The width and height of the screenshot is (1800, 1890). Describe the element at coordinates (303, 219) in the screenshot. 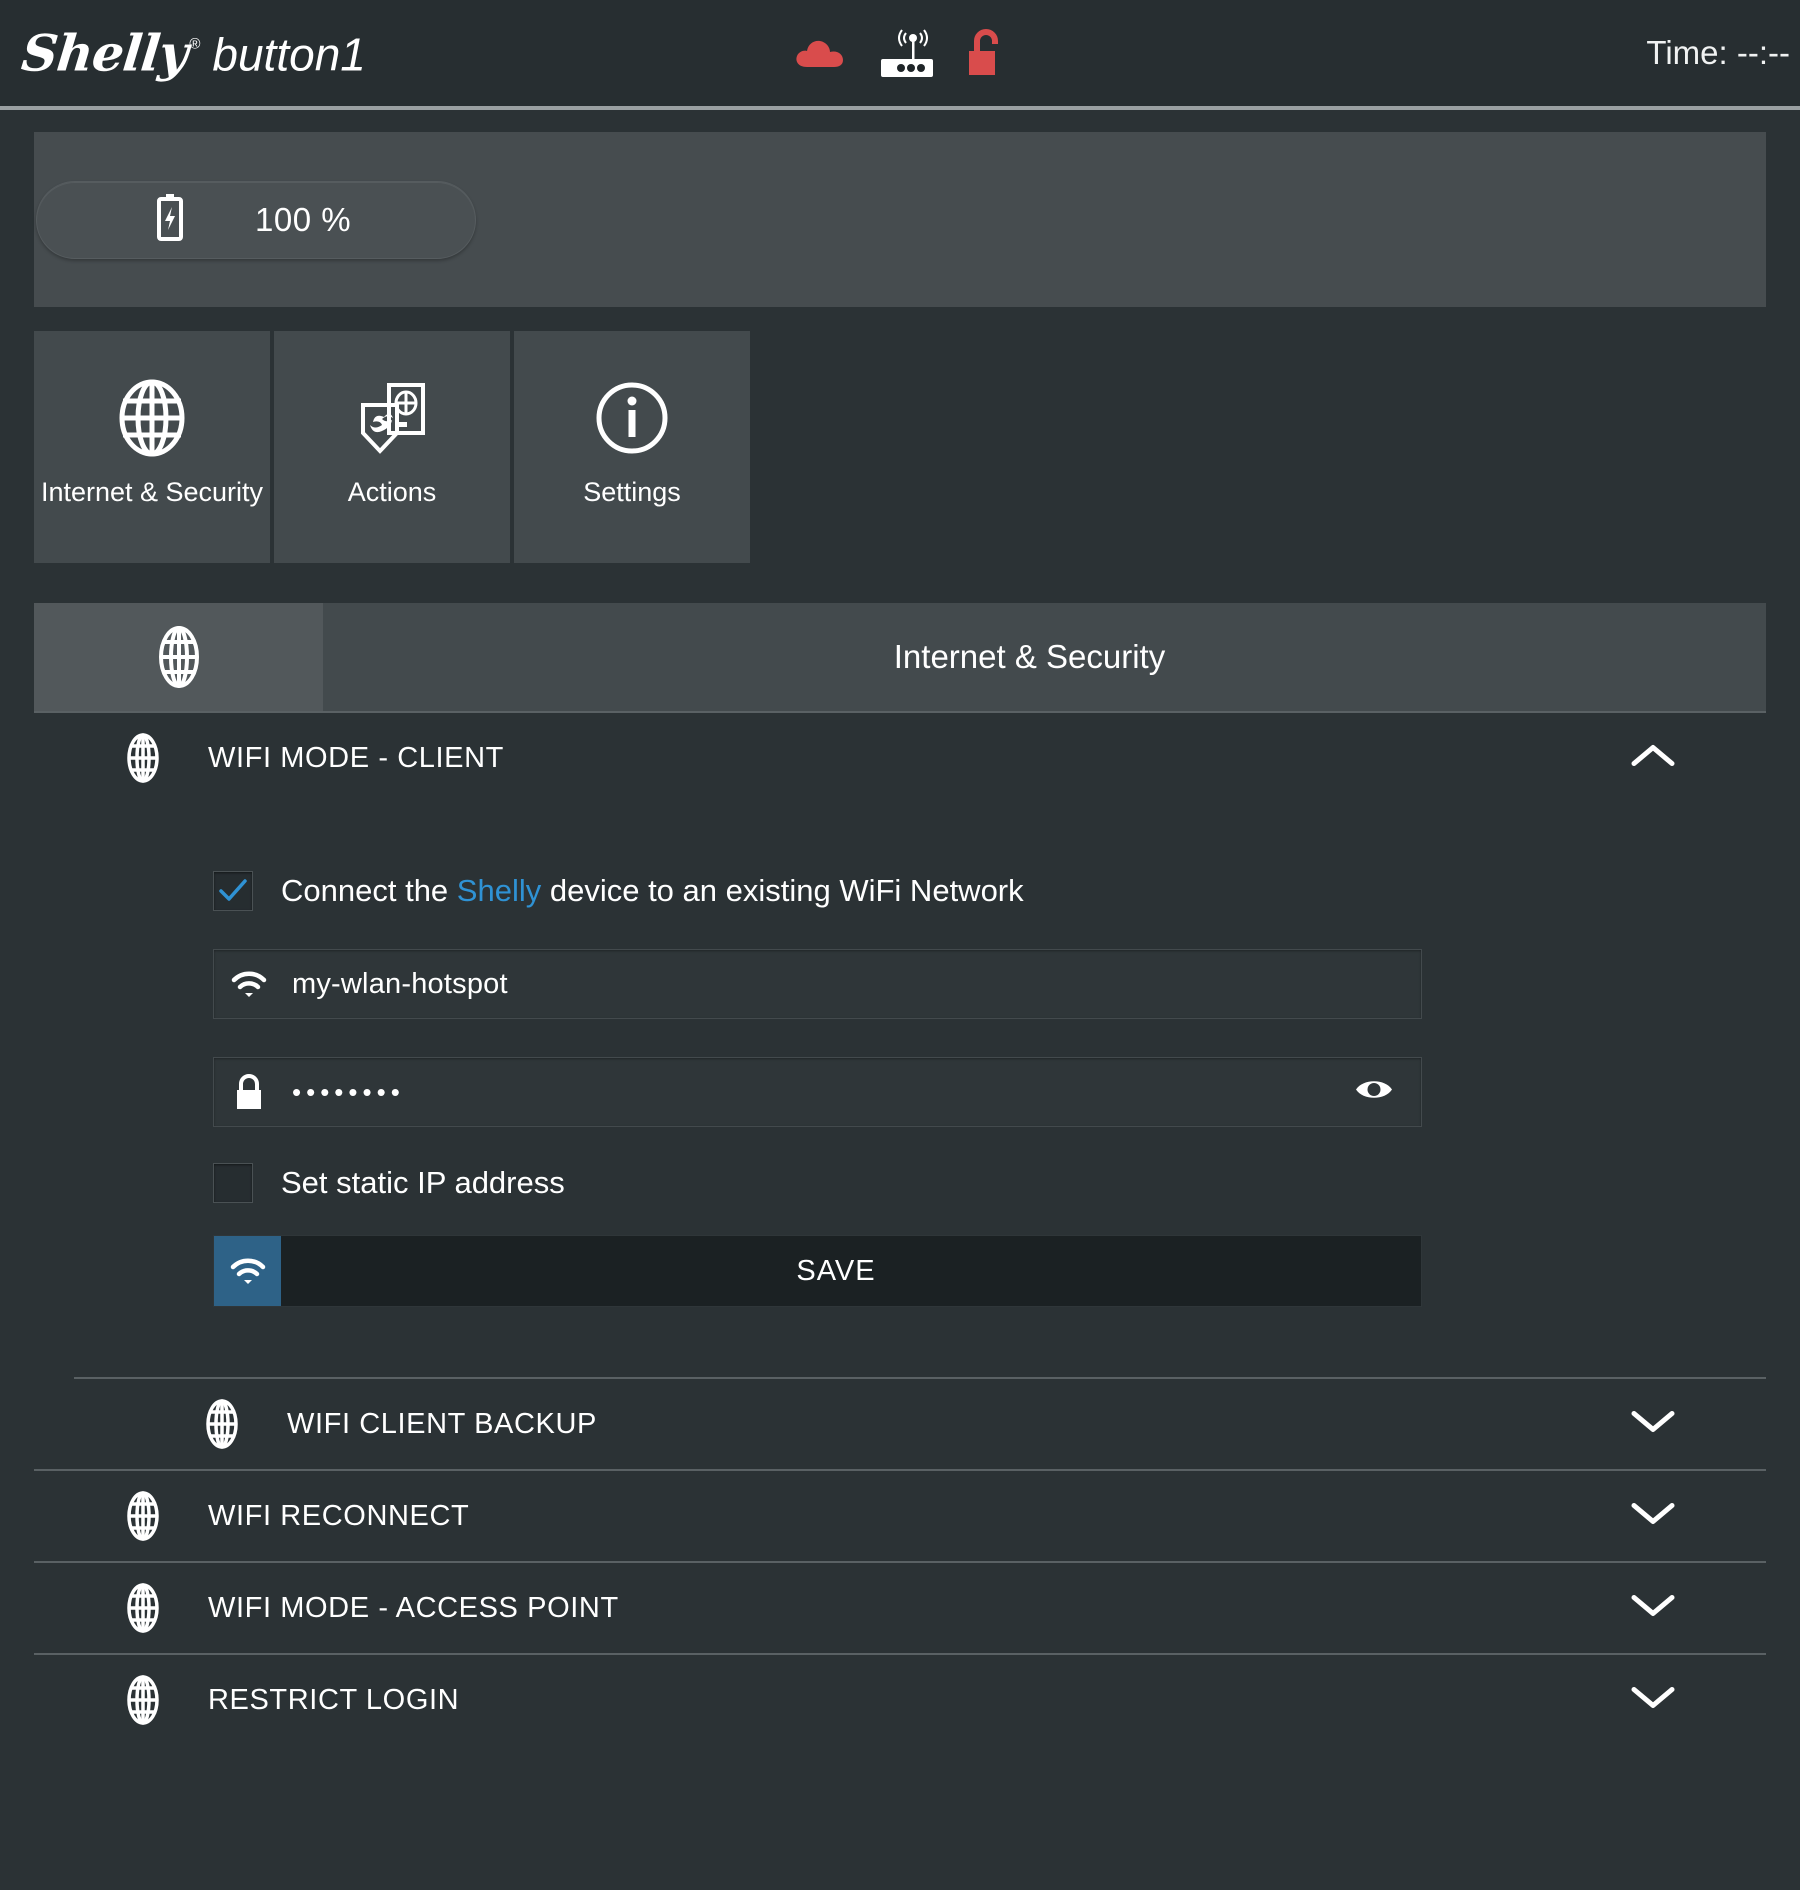

I see `battery-percent-label: 100 %` at that location.